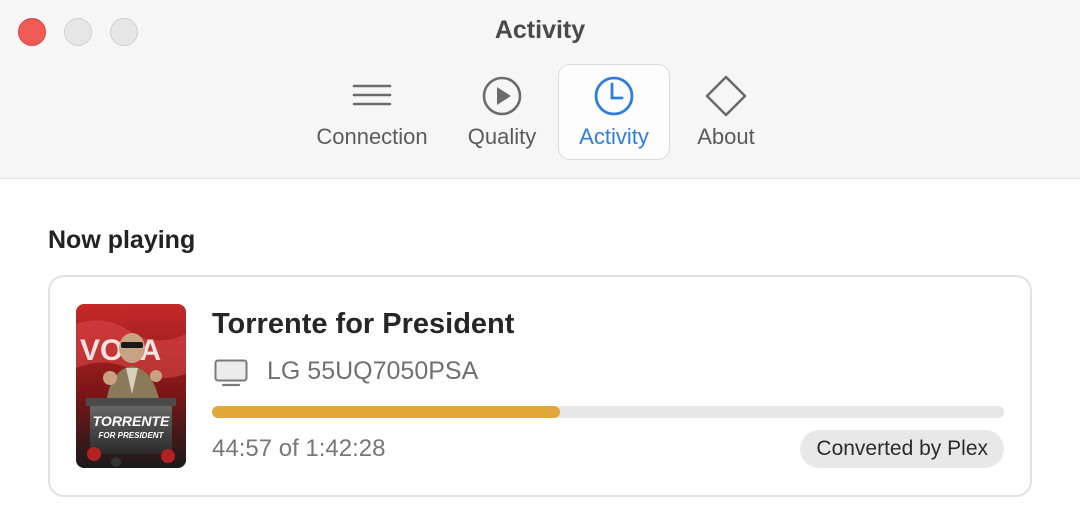 Image resolution: width=1080 pixels, height=520 pixels. I want to click on tab-quality-label: Quality, so click(502, 136).